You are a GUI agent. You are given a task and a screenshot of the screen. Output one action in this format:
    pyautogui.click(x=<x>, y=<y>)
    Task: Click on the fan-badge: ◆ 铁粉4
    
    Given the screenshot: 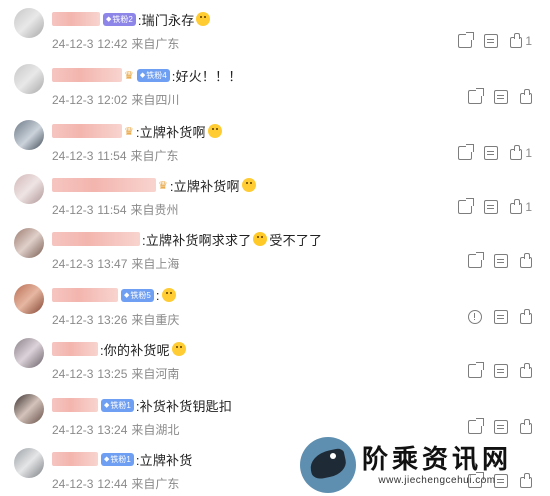 What is the action you would take?
    pyautogui.click(x=153, y=75)
    